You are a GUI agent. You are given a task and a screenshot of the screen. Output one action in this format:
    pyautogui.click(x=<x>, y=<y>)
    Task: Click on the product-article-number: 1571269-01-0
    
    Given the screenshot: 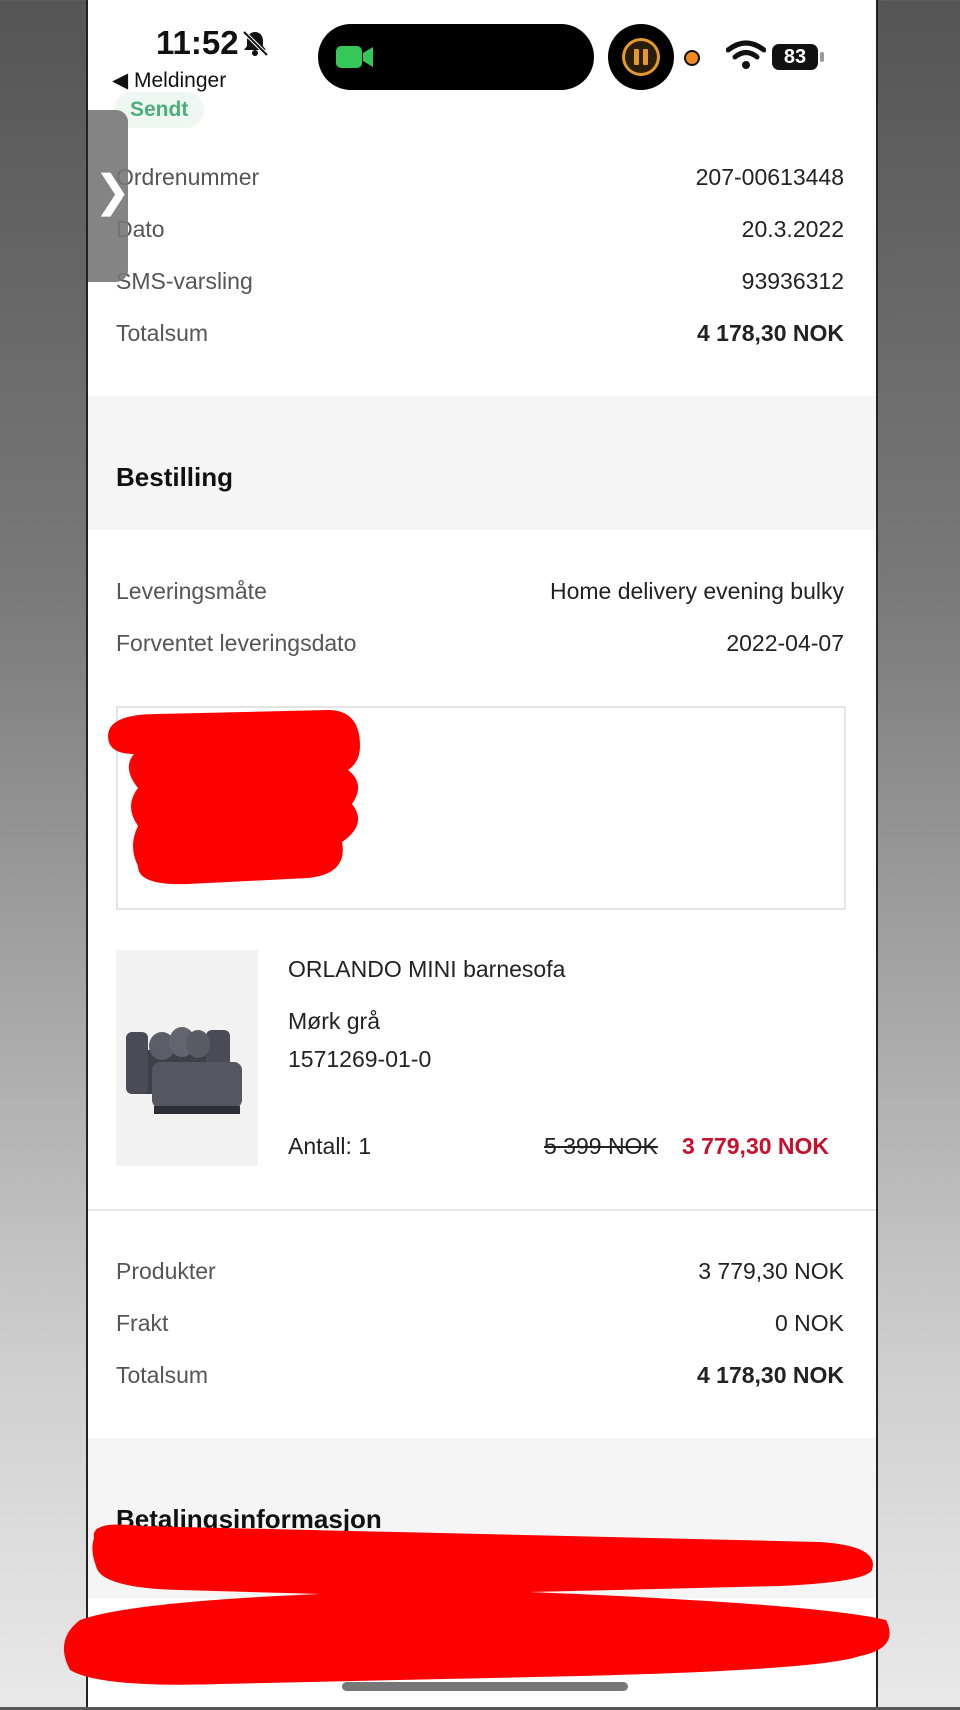 What is the action you would take?
    pyautogui.click(x=360, y=1059)
    